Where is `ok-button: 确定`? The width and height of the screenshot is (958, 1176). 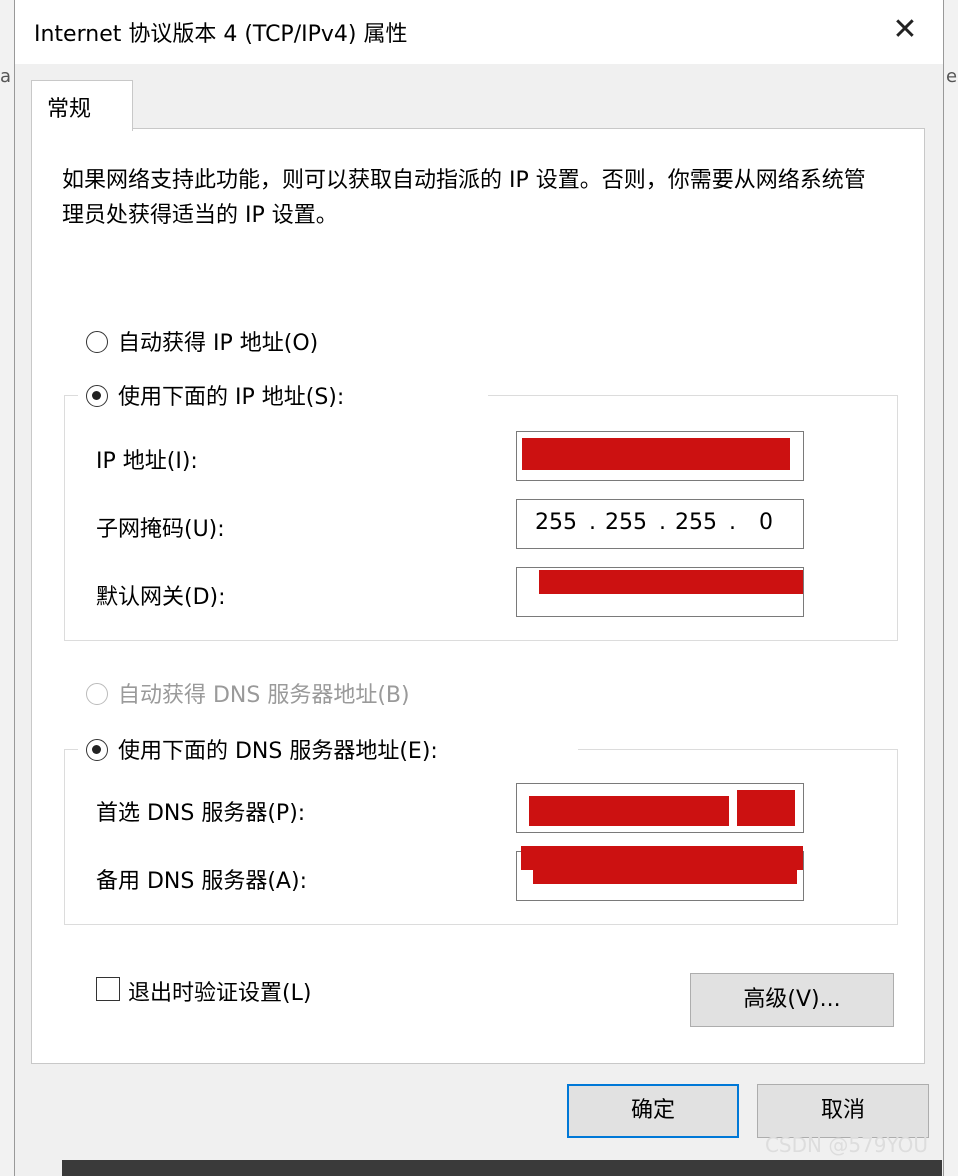
ok-button: 确定 is located at coordinates (653, 1111).